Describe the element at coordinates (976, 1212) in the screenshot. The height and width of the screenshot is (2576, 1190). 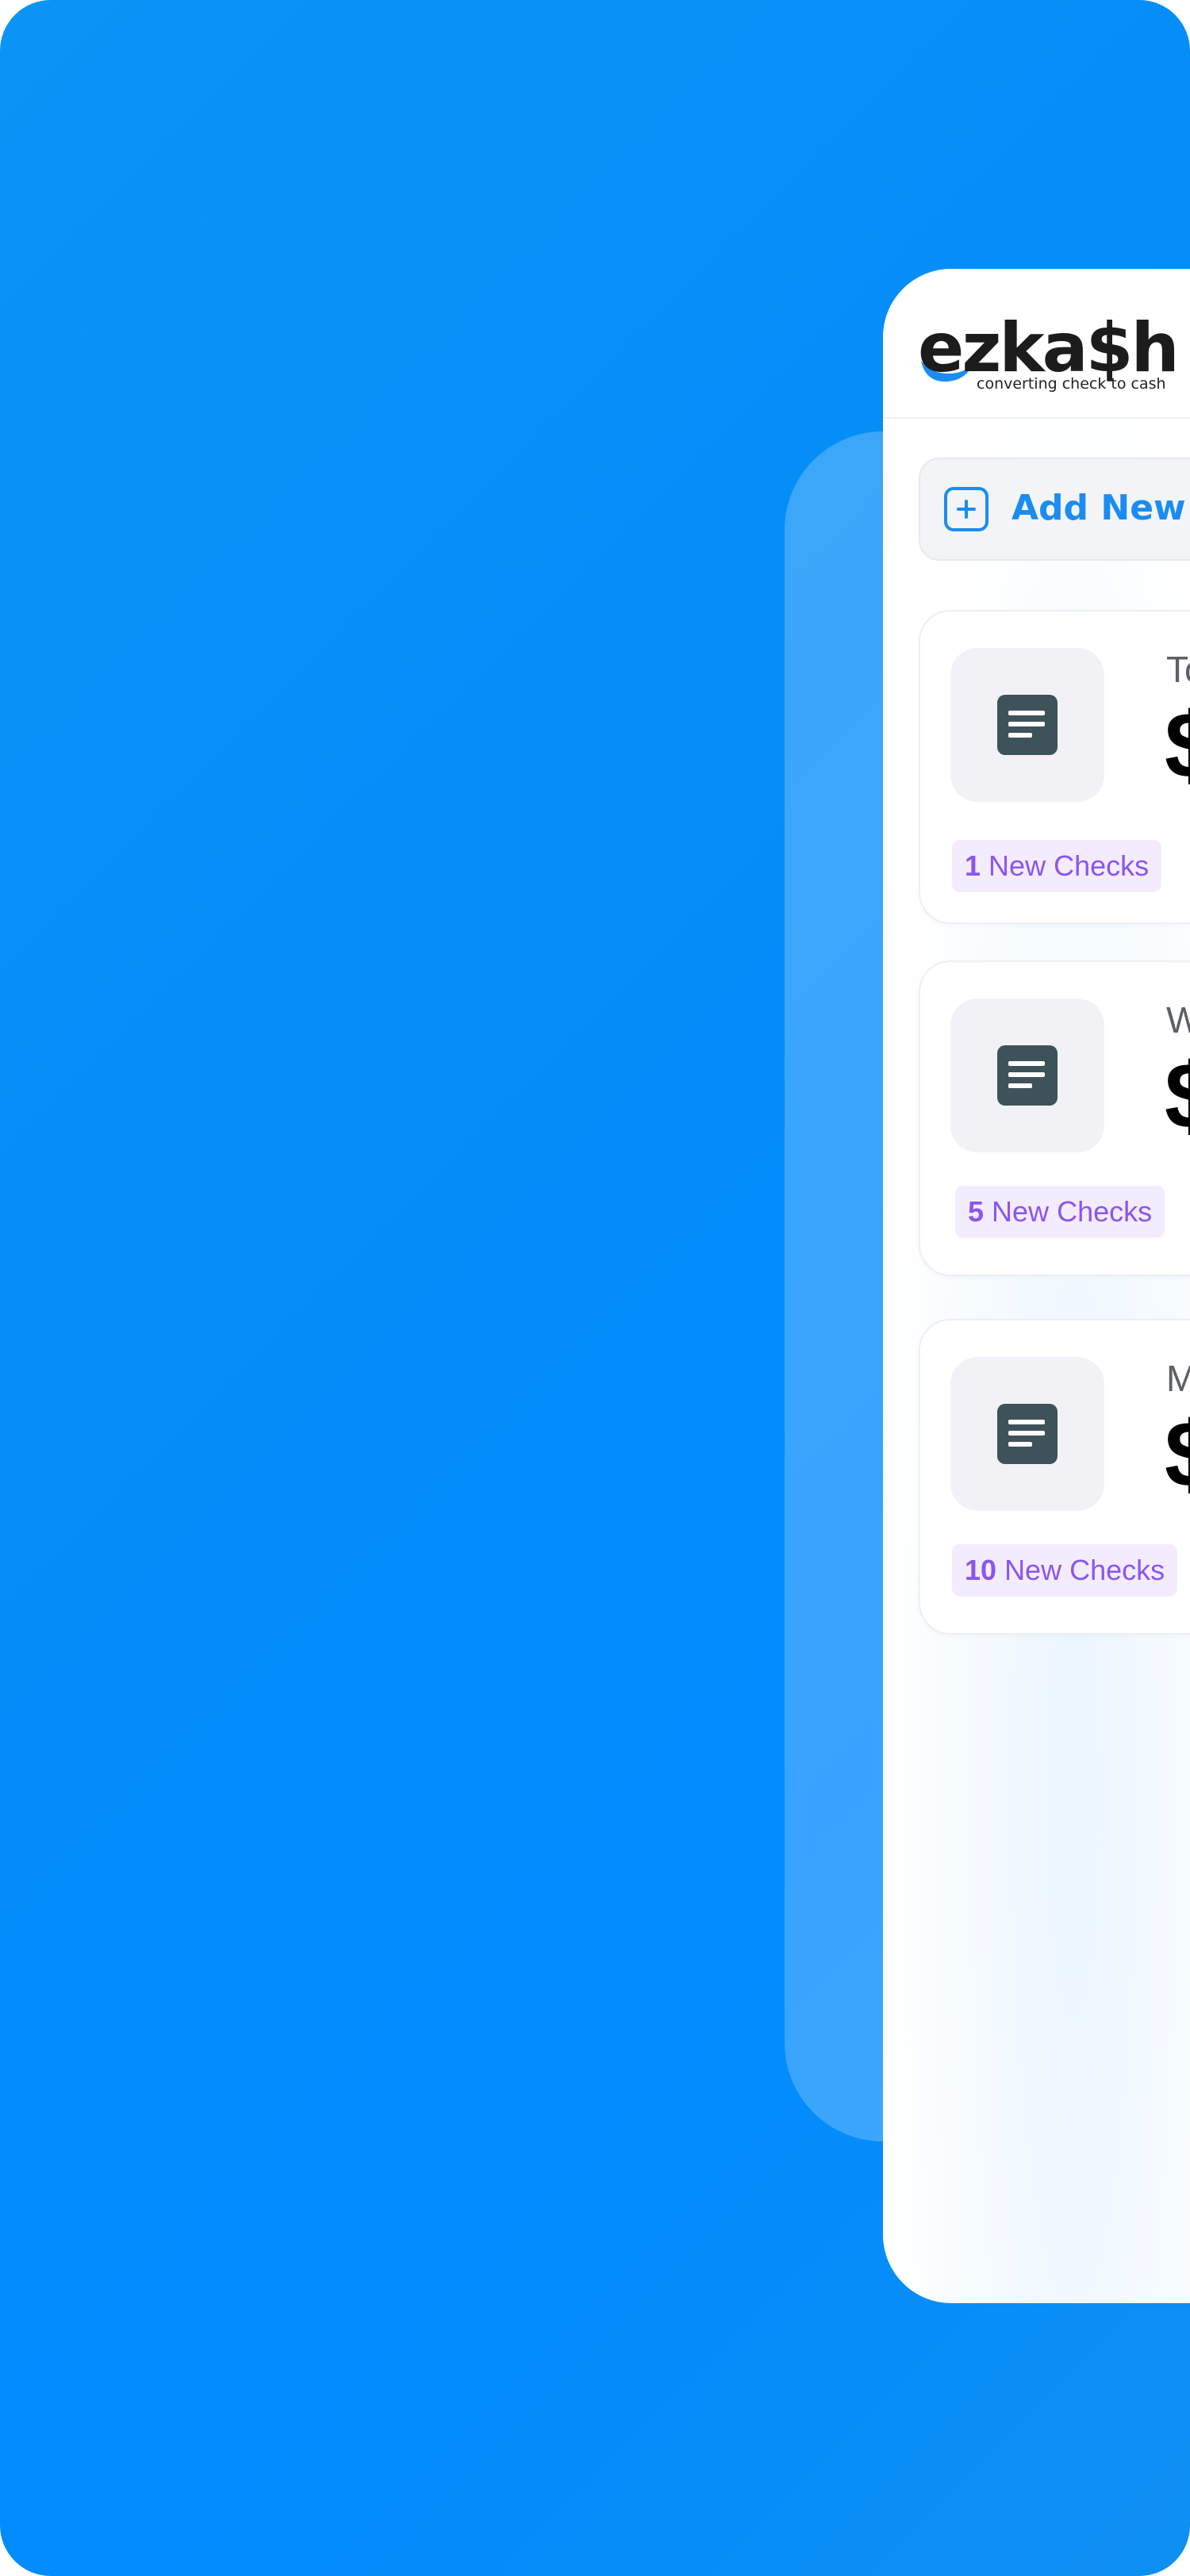
I see `badge-count: 5` at that location.